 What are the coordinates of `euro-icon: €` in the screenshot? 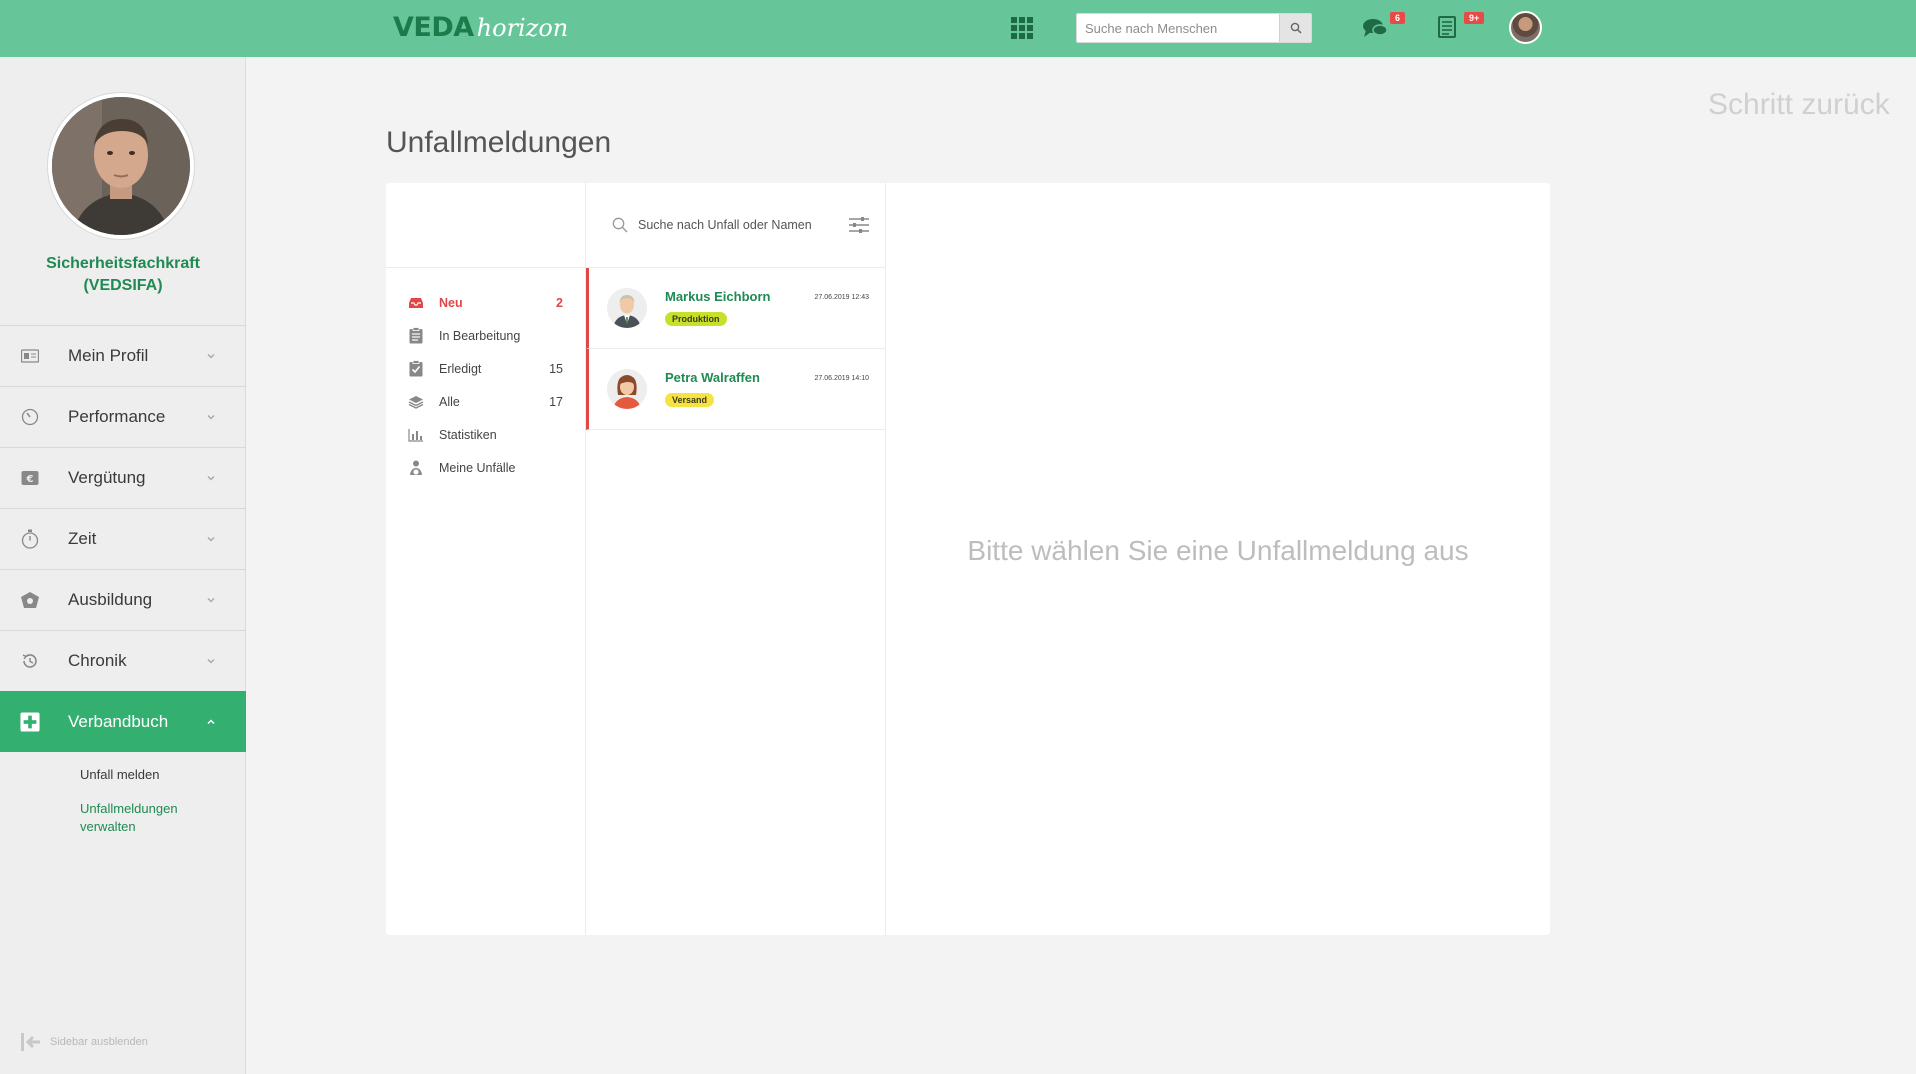 It's located at (30, 478).